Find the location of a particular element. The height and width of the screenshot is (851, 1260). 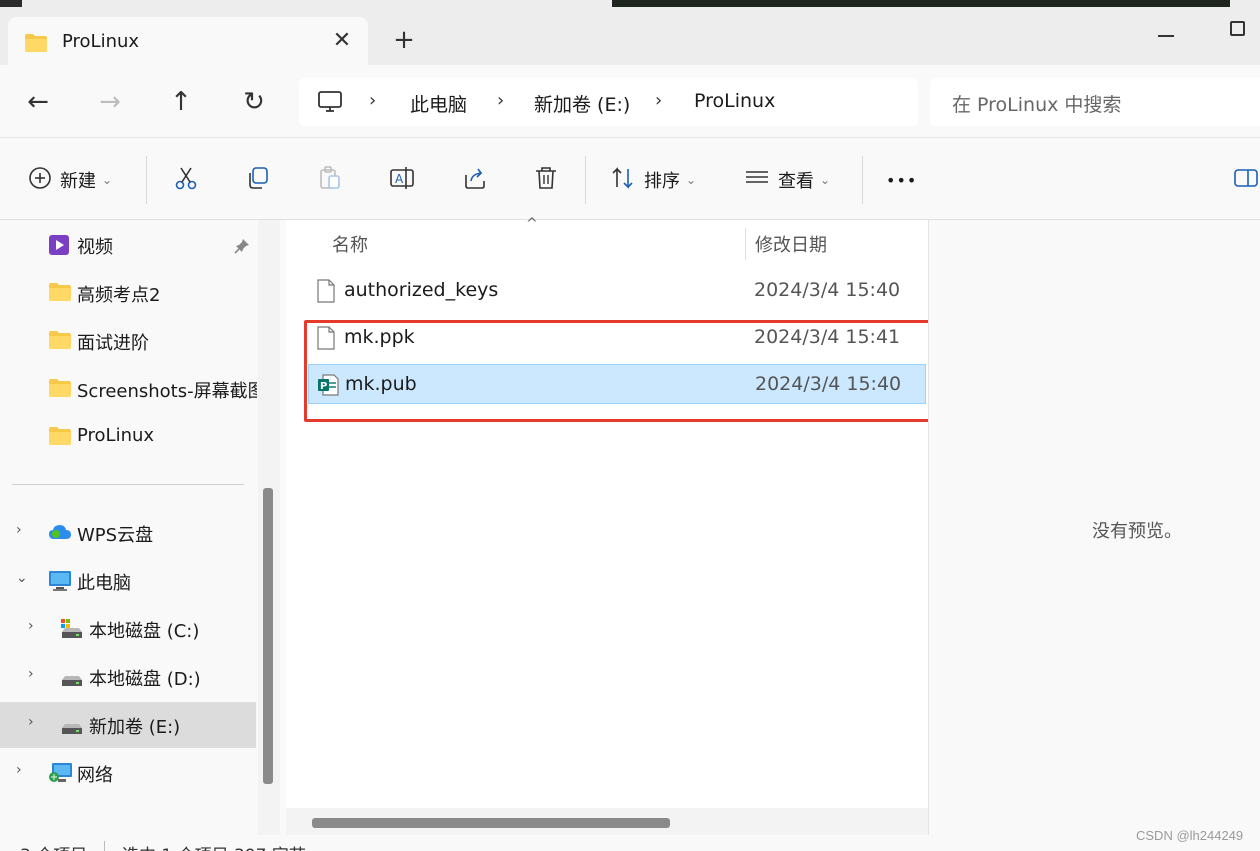

column-header-modified: 修改日期 is located at coordinates (791, 252).